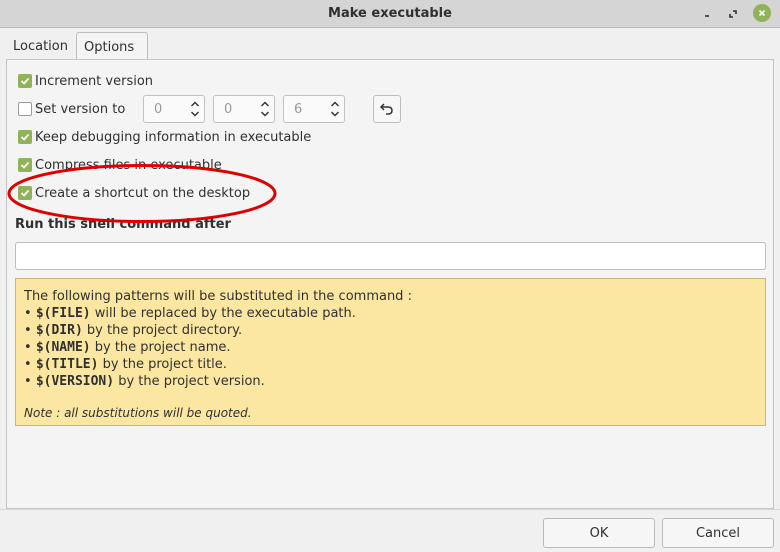  Describe the element at coordinates (133, 330) in the screenshot. I see `pattern-item: • $(DIR) by the project directory.` at that location.